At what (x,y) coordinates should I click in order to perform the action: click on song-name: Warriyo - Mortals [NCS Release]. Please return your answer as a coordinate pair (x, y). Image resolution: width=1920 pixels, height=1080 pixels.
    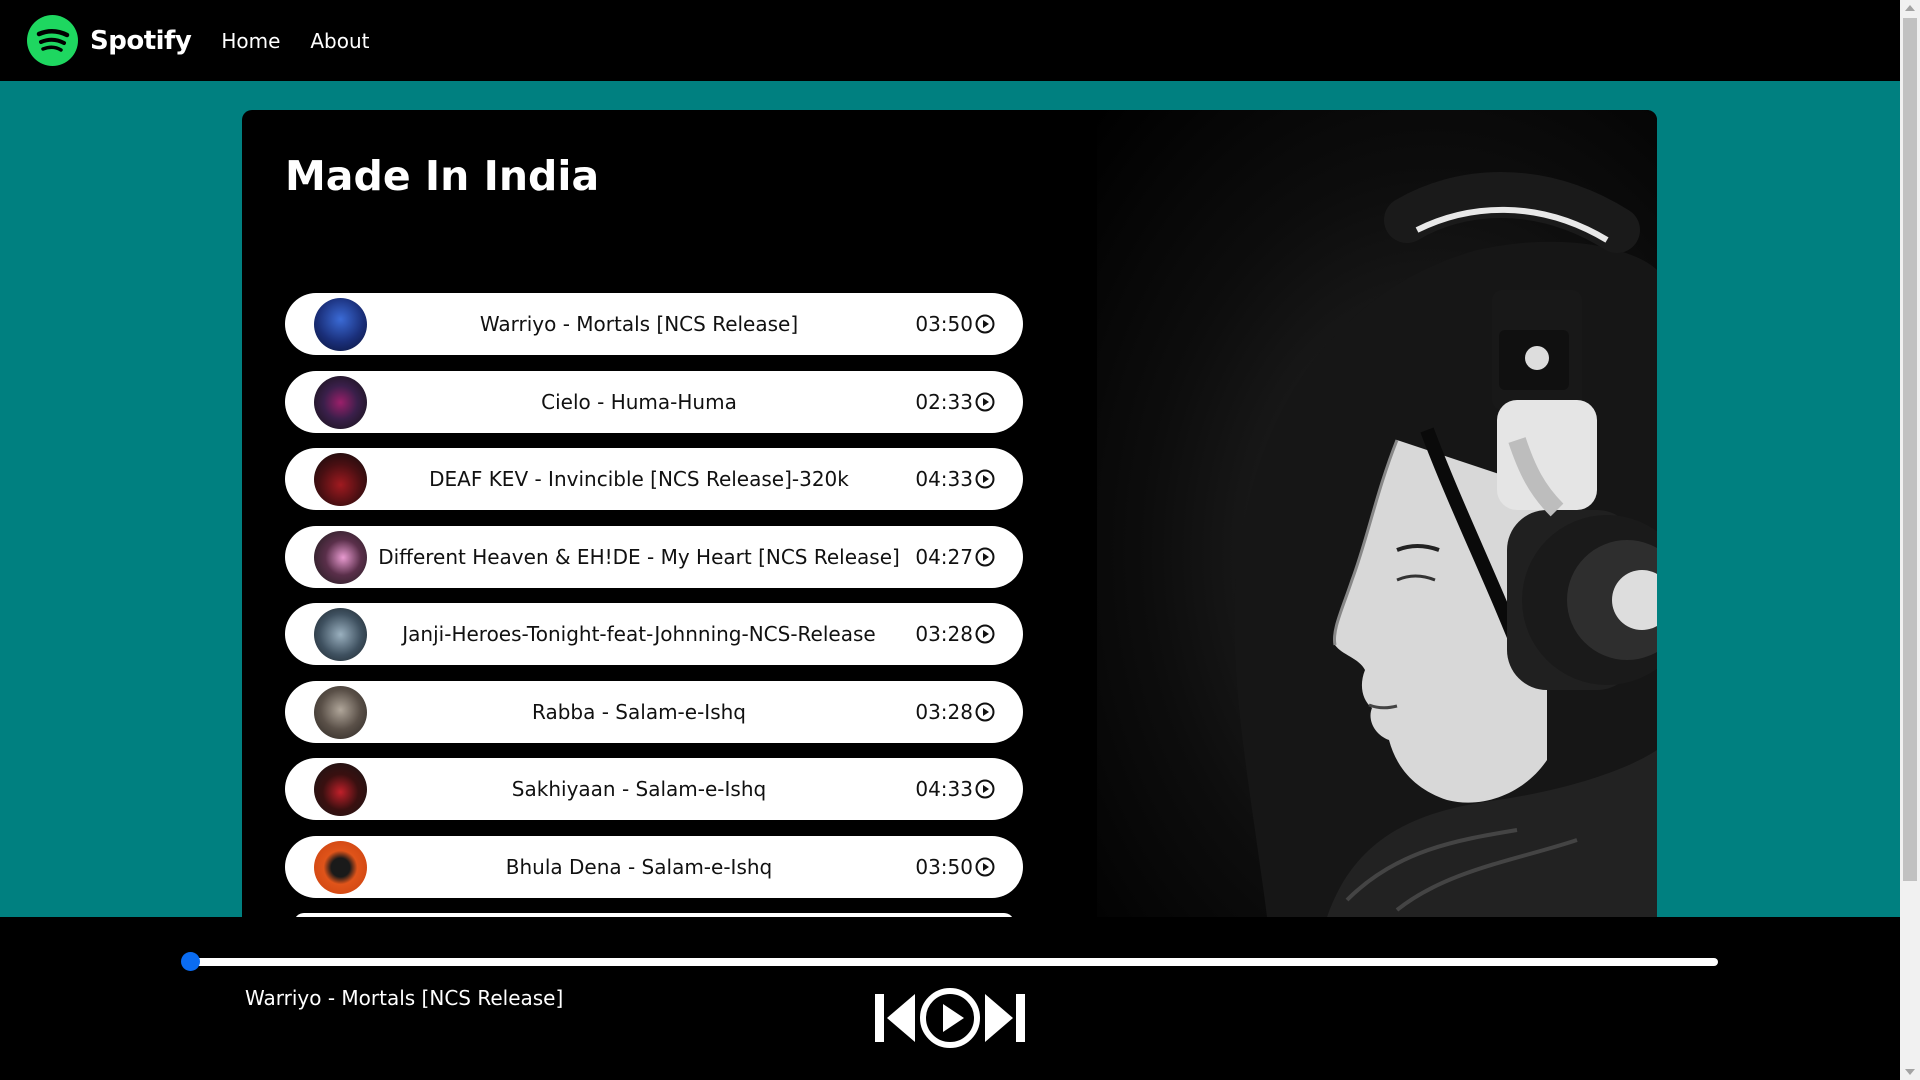
    Looking at the image, I should click on (639, 324).